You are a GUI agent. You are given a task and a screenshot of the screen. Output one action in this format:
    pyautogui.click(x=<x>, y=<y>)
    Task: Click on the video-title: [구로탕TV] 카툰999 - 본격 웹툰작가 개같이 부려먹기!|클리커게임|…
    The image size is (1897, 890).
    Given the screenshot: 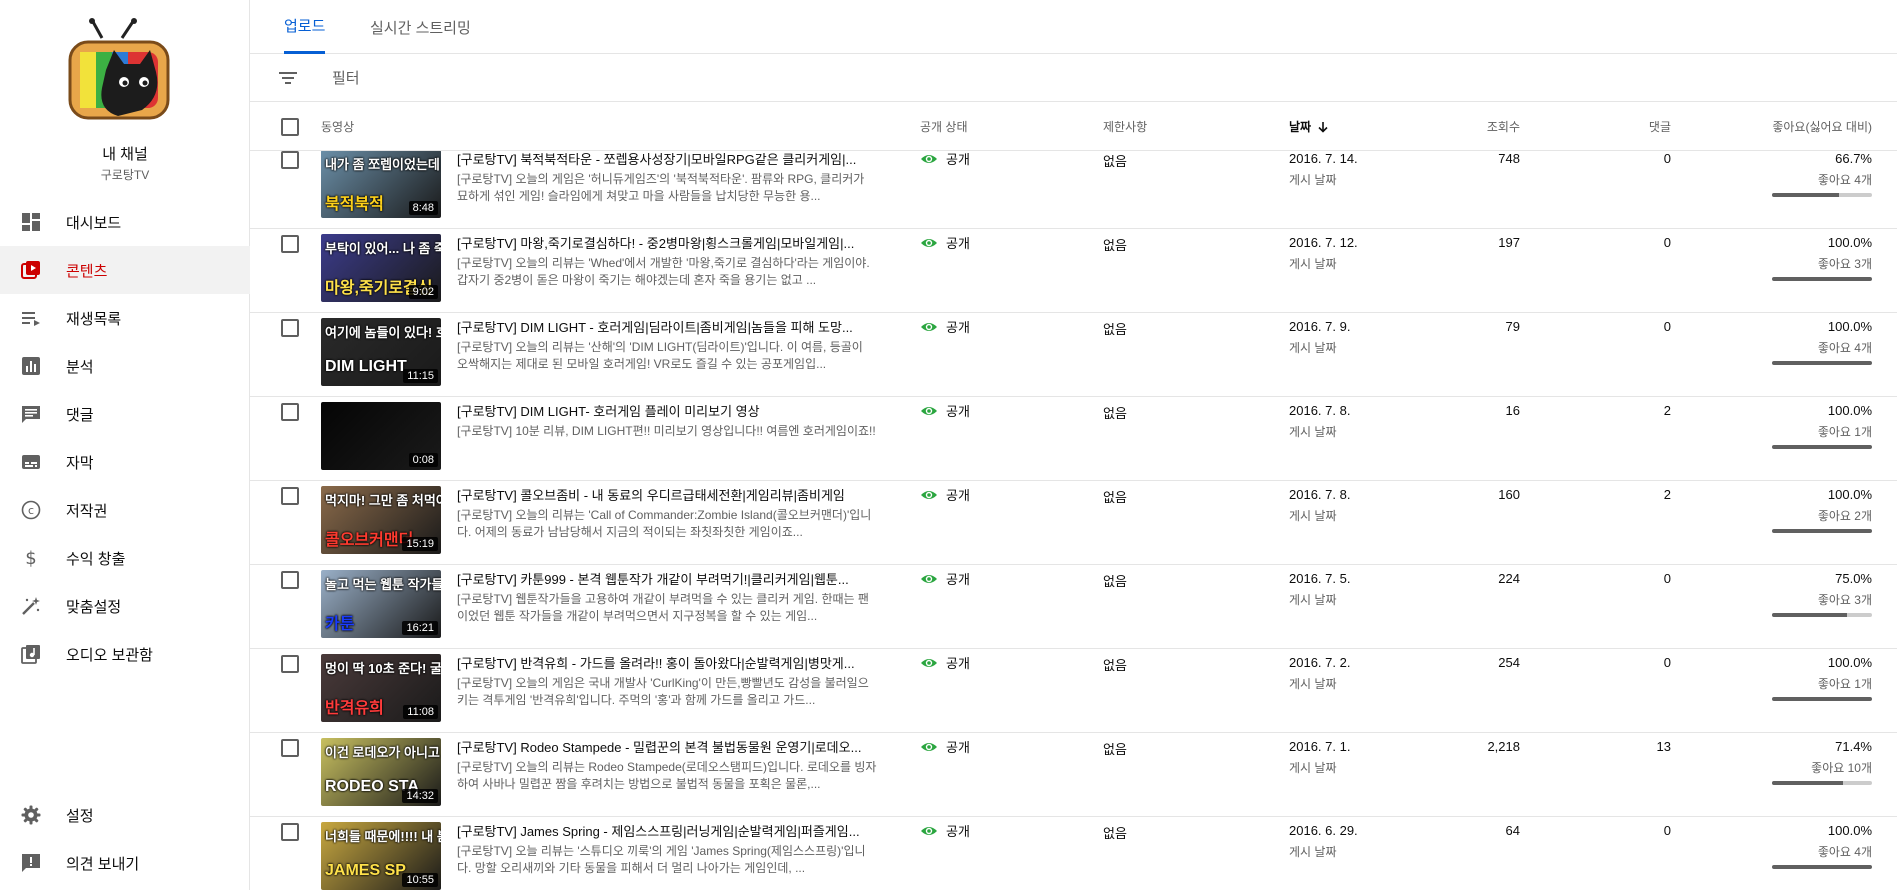 What is the action you would take?
    pyautogui.click(x=667, y=578)
    